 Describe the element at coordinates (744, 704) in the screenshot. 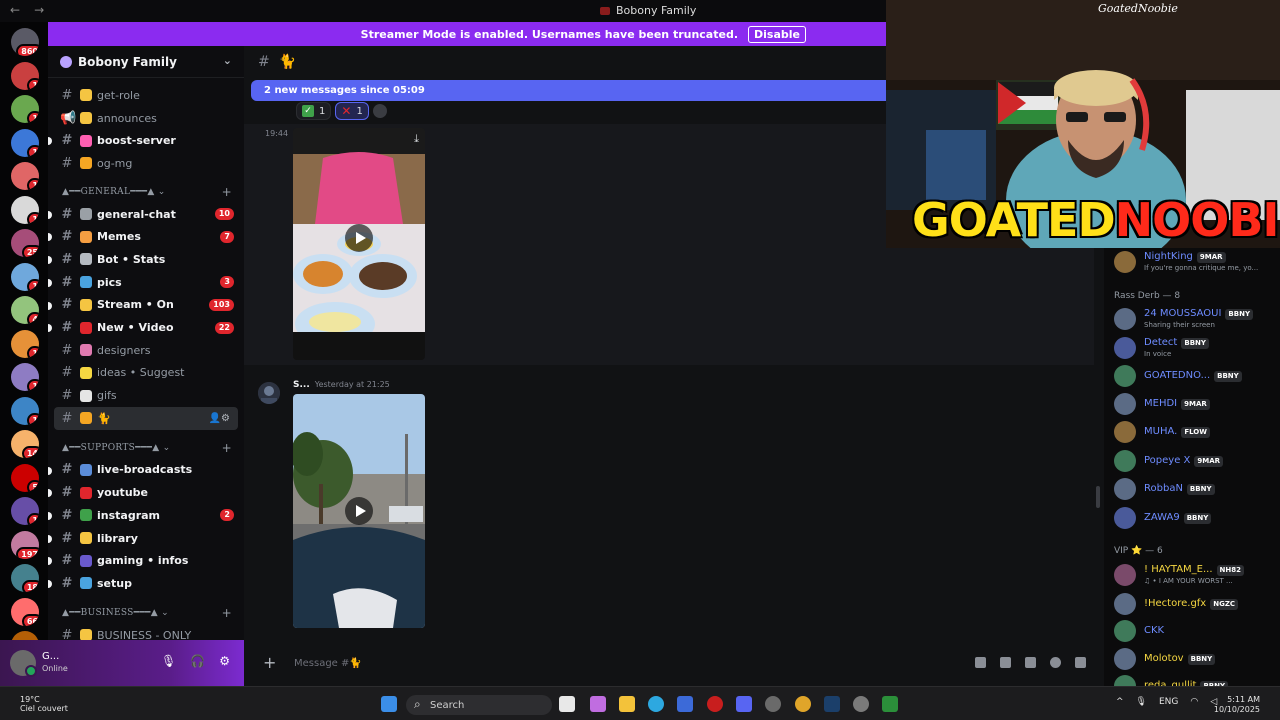

I see `discord-icon` at that location.